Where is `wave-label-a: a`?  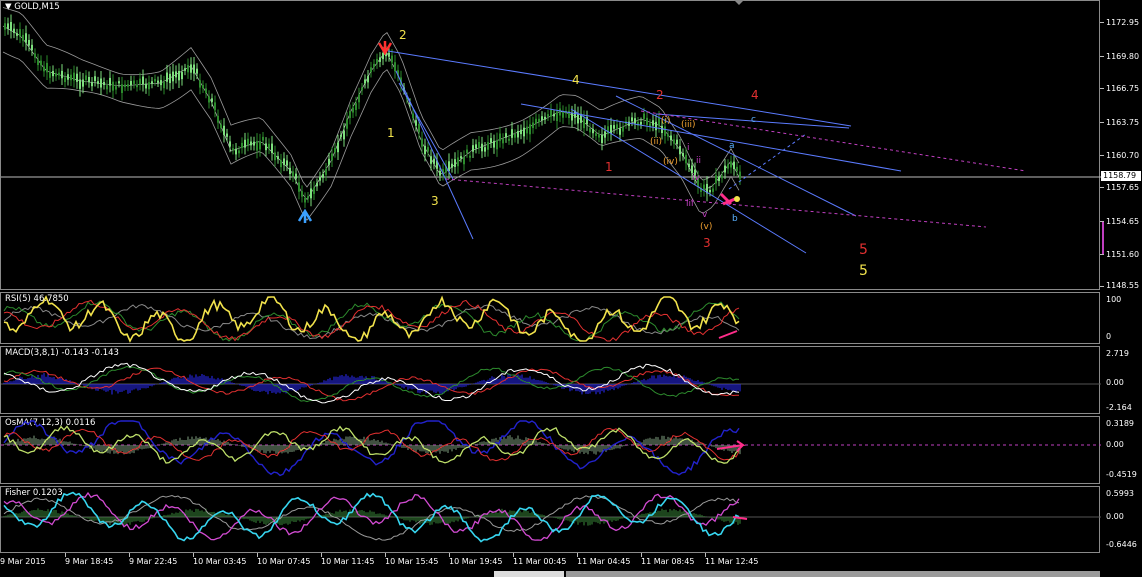 wave-label-a: a is located at coordinates (732, 146).